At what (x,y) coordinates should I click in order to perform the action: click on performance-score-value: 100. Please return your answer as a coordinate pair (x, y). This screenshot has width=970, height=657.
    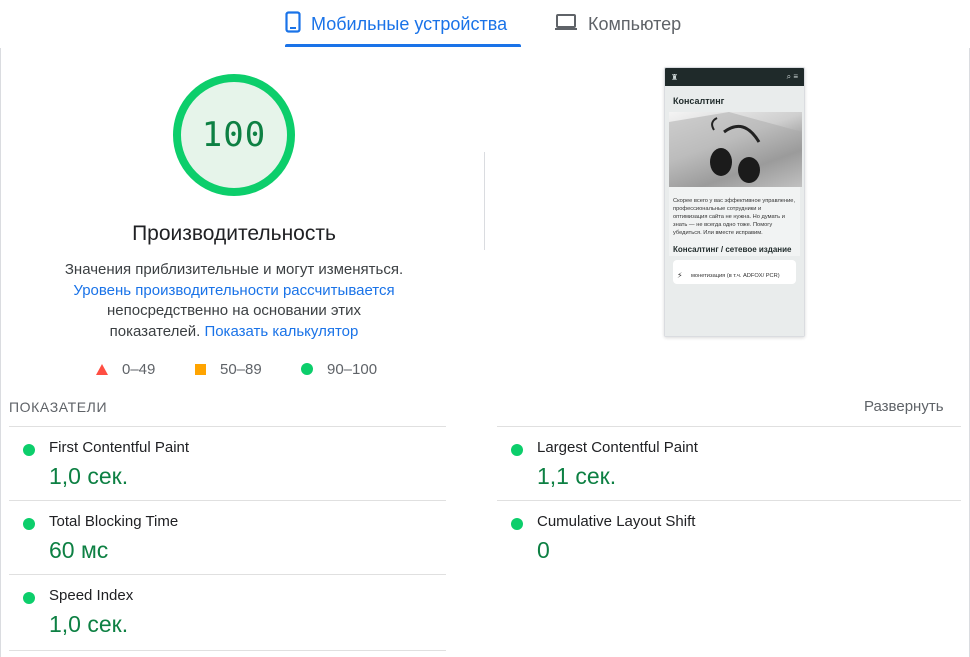
    Looking at the image, I should click on (234, 135).